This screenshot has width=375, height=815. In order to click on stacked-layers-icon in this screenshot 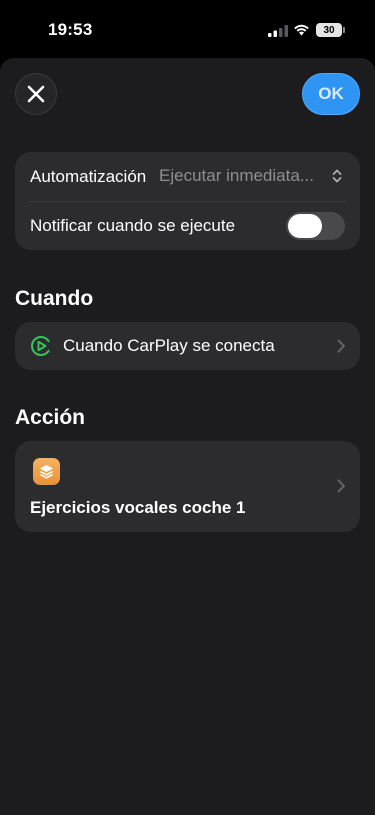, I will do `click(46, 472)`.